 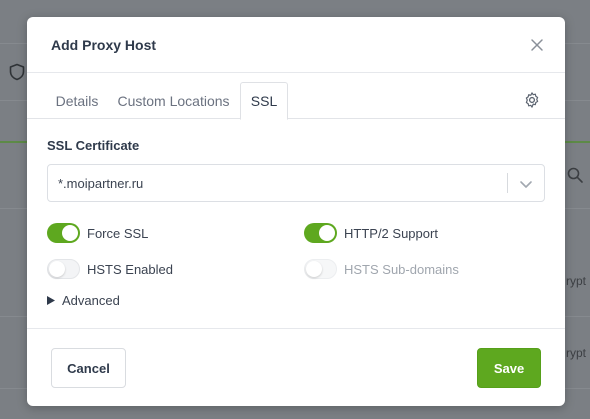 What do you see at coordinates (91, 300) in the screenshot?
I see `advanced-label: Advanced` at bounding box center [91, 300].